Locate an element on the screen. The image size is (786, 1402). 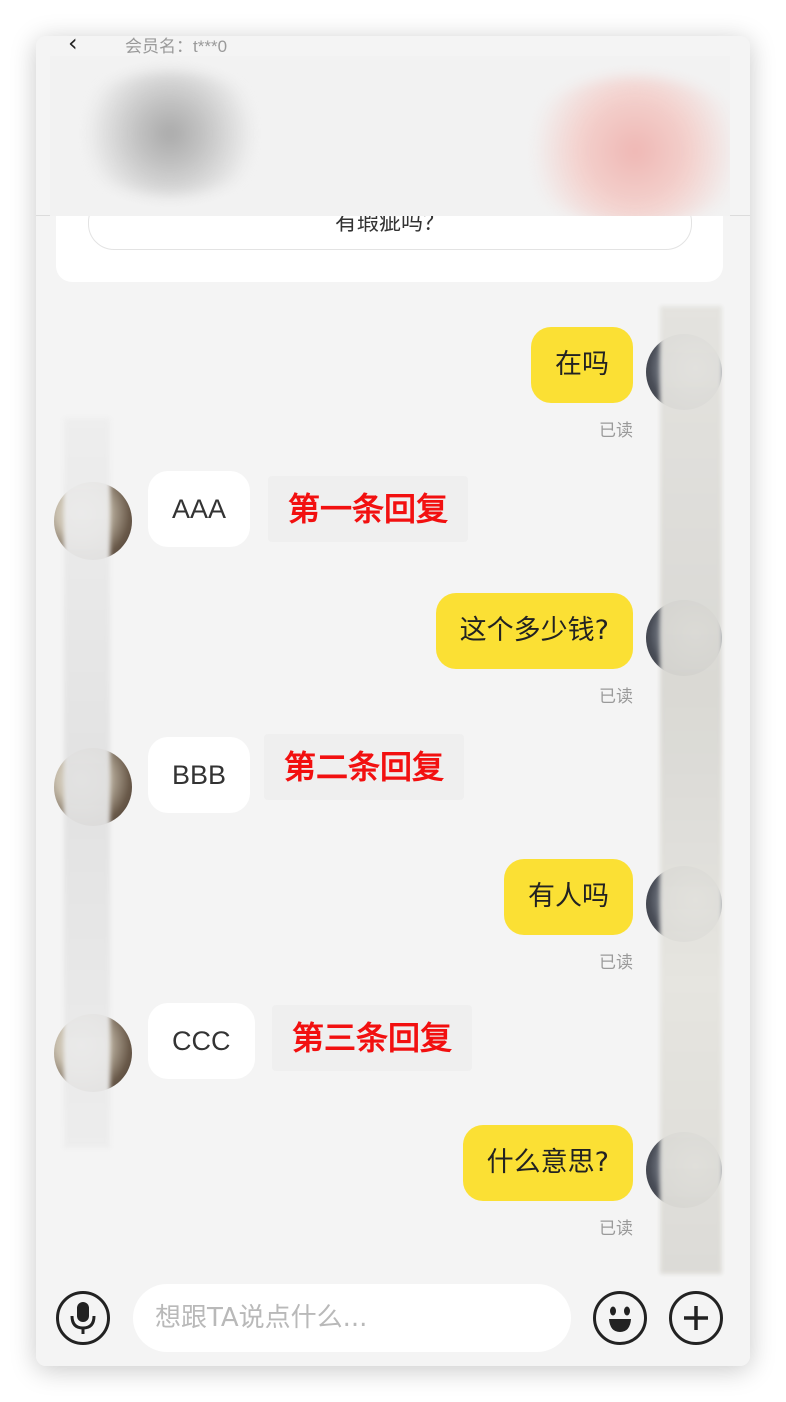
product-card-blurred is located at coordinates (390, 136).